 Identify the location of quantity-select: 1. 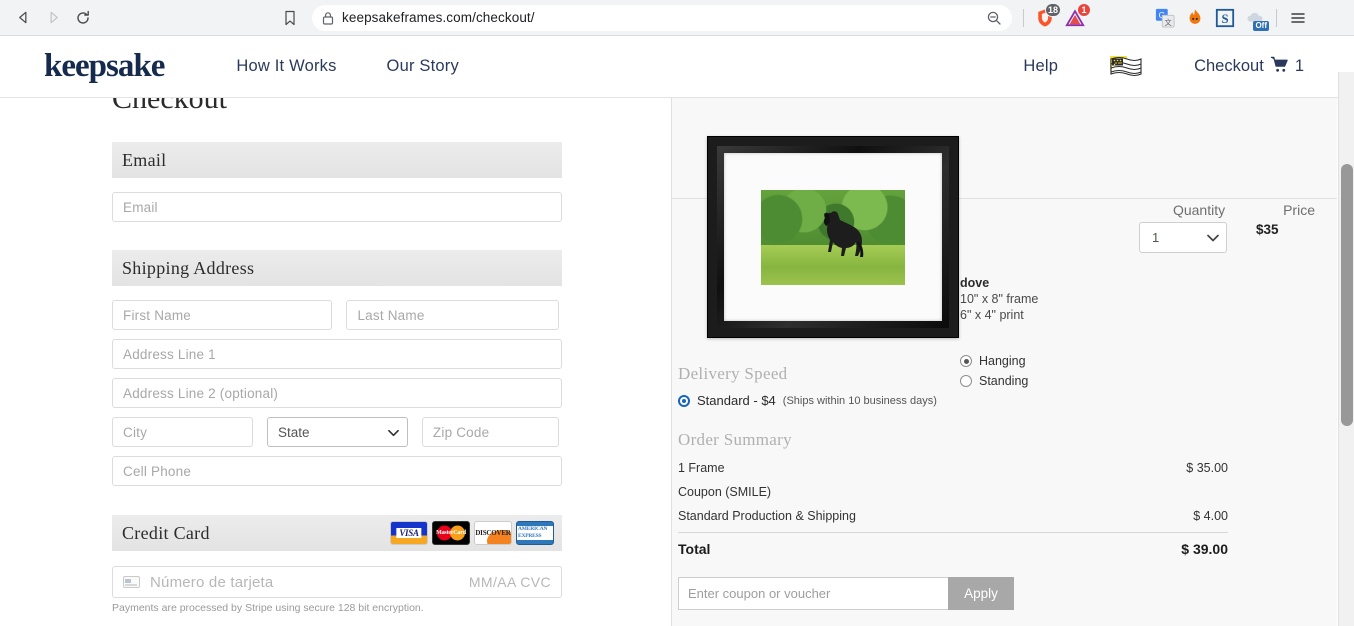
(1183, 237).